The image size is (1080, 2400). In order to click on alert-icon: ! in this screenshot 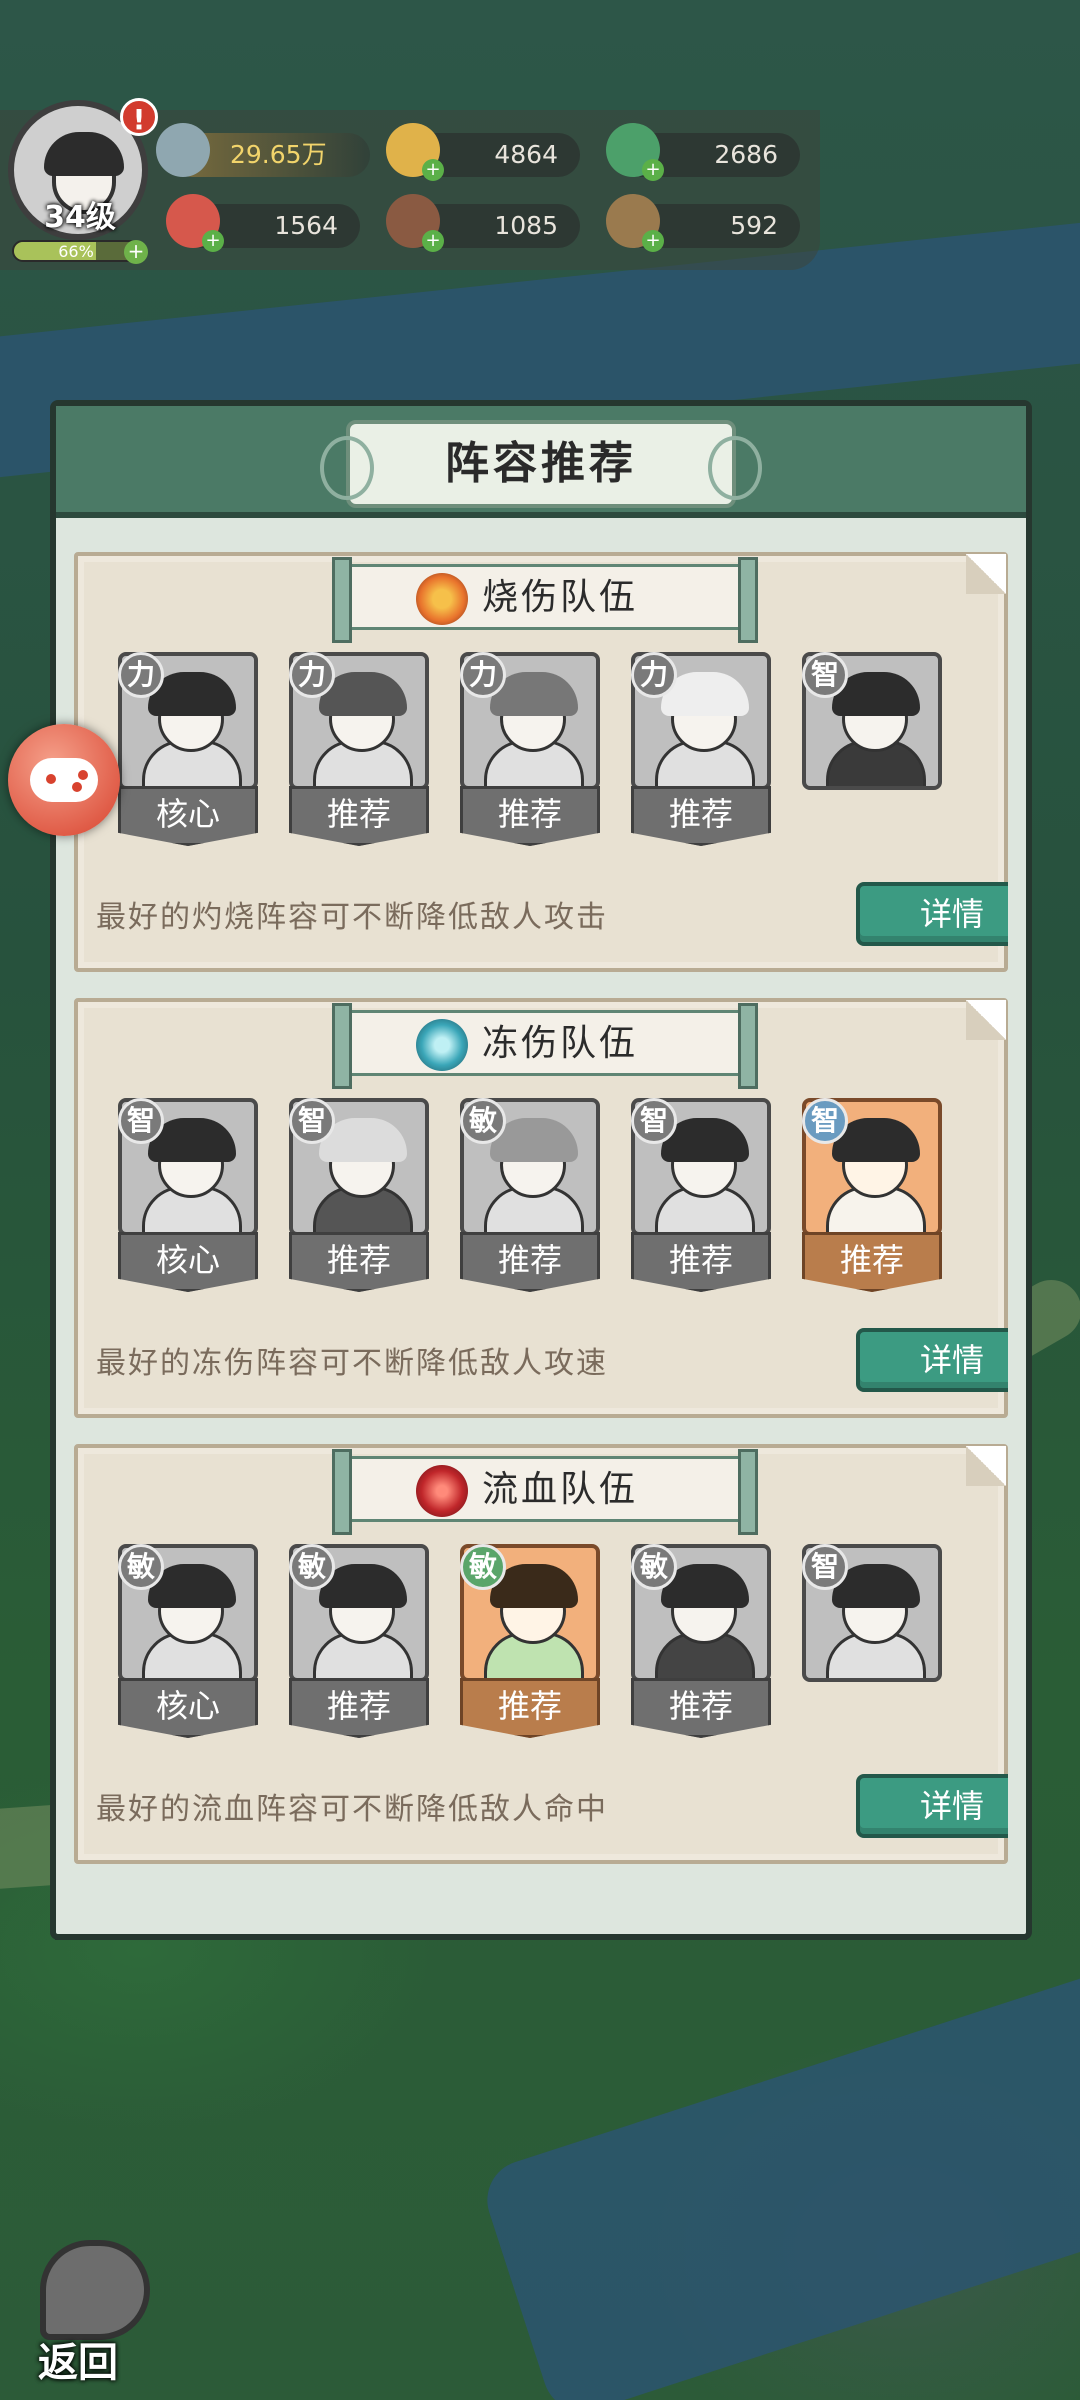, I will do `click(139, 117)`.